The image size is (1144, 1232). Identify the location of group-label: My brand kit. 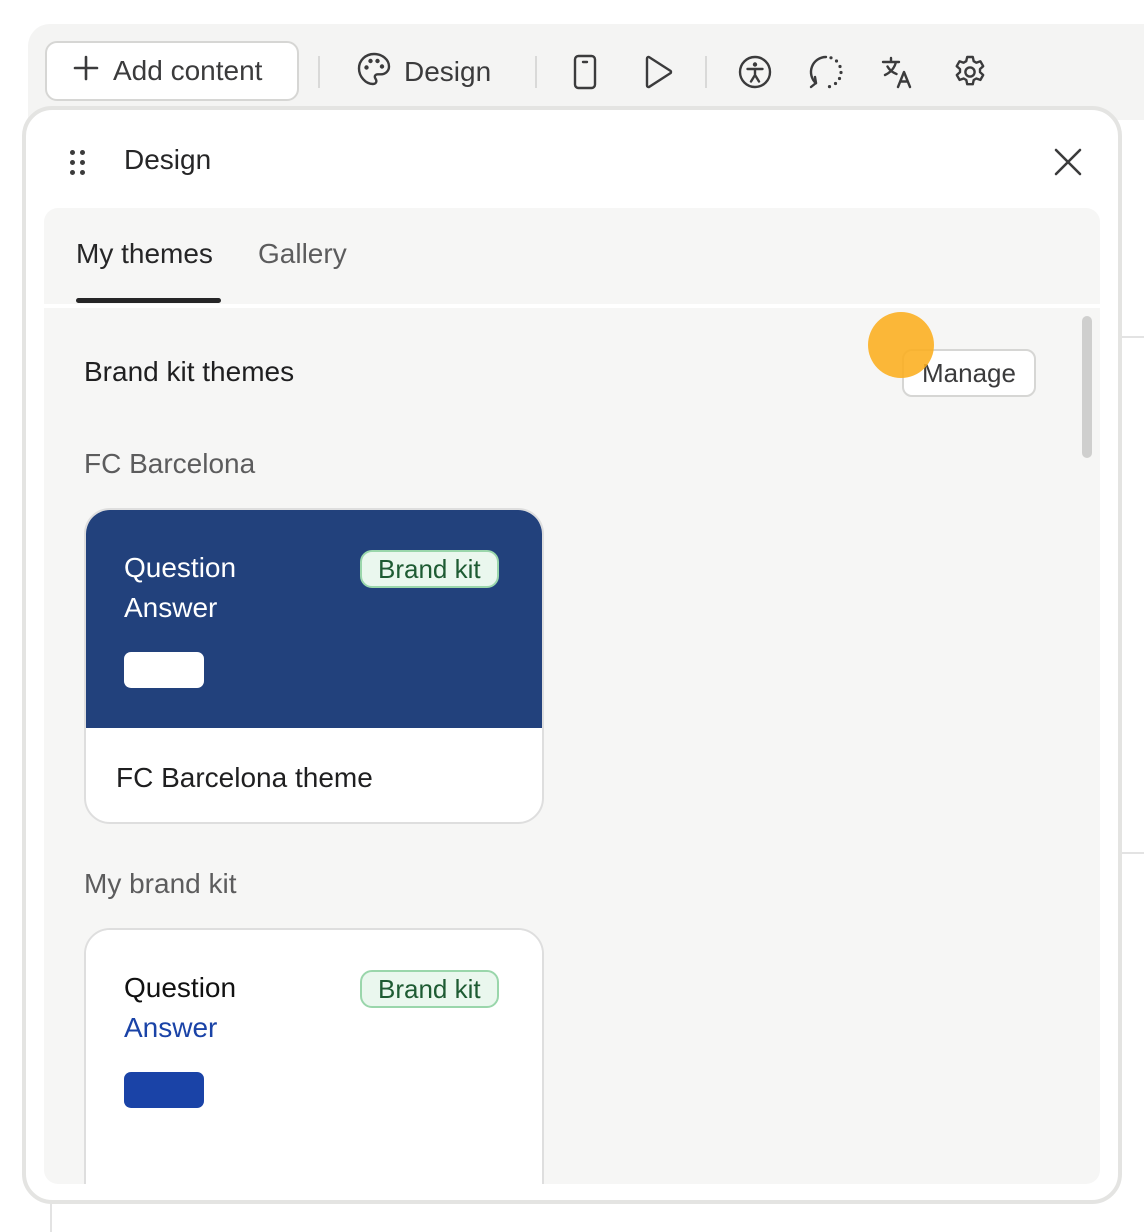
(160, 883).